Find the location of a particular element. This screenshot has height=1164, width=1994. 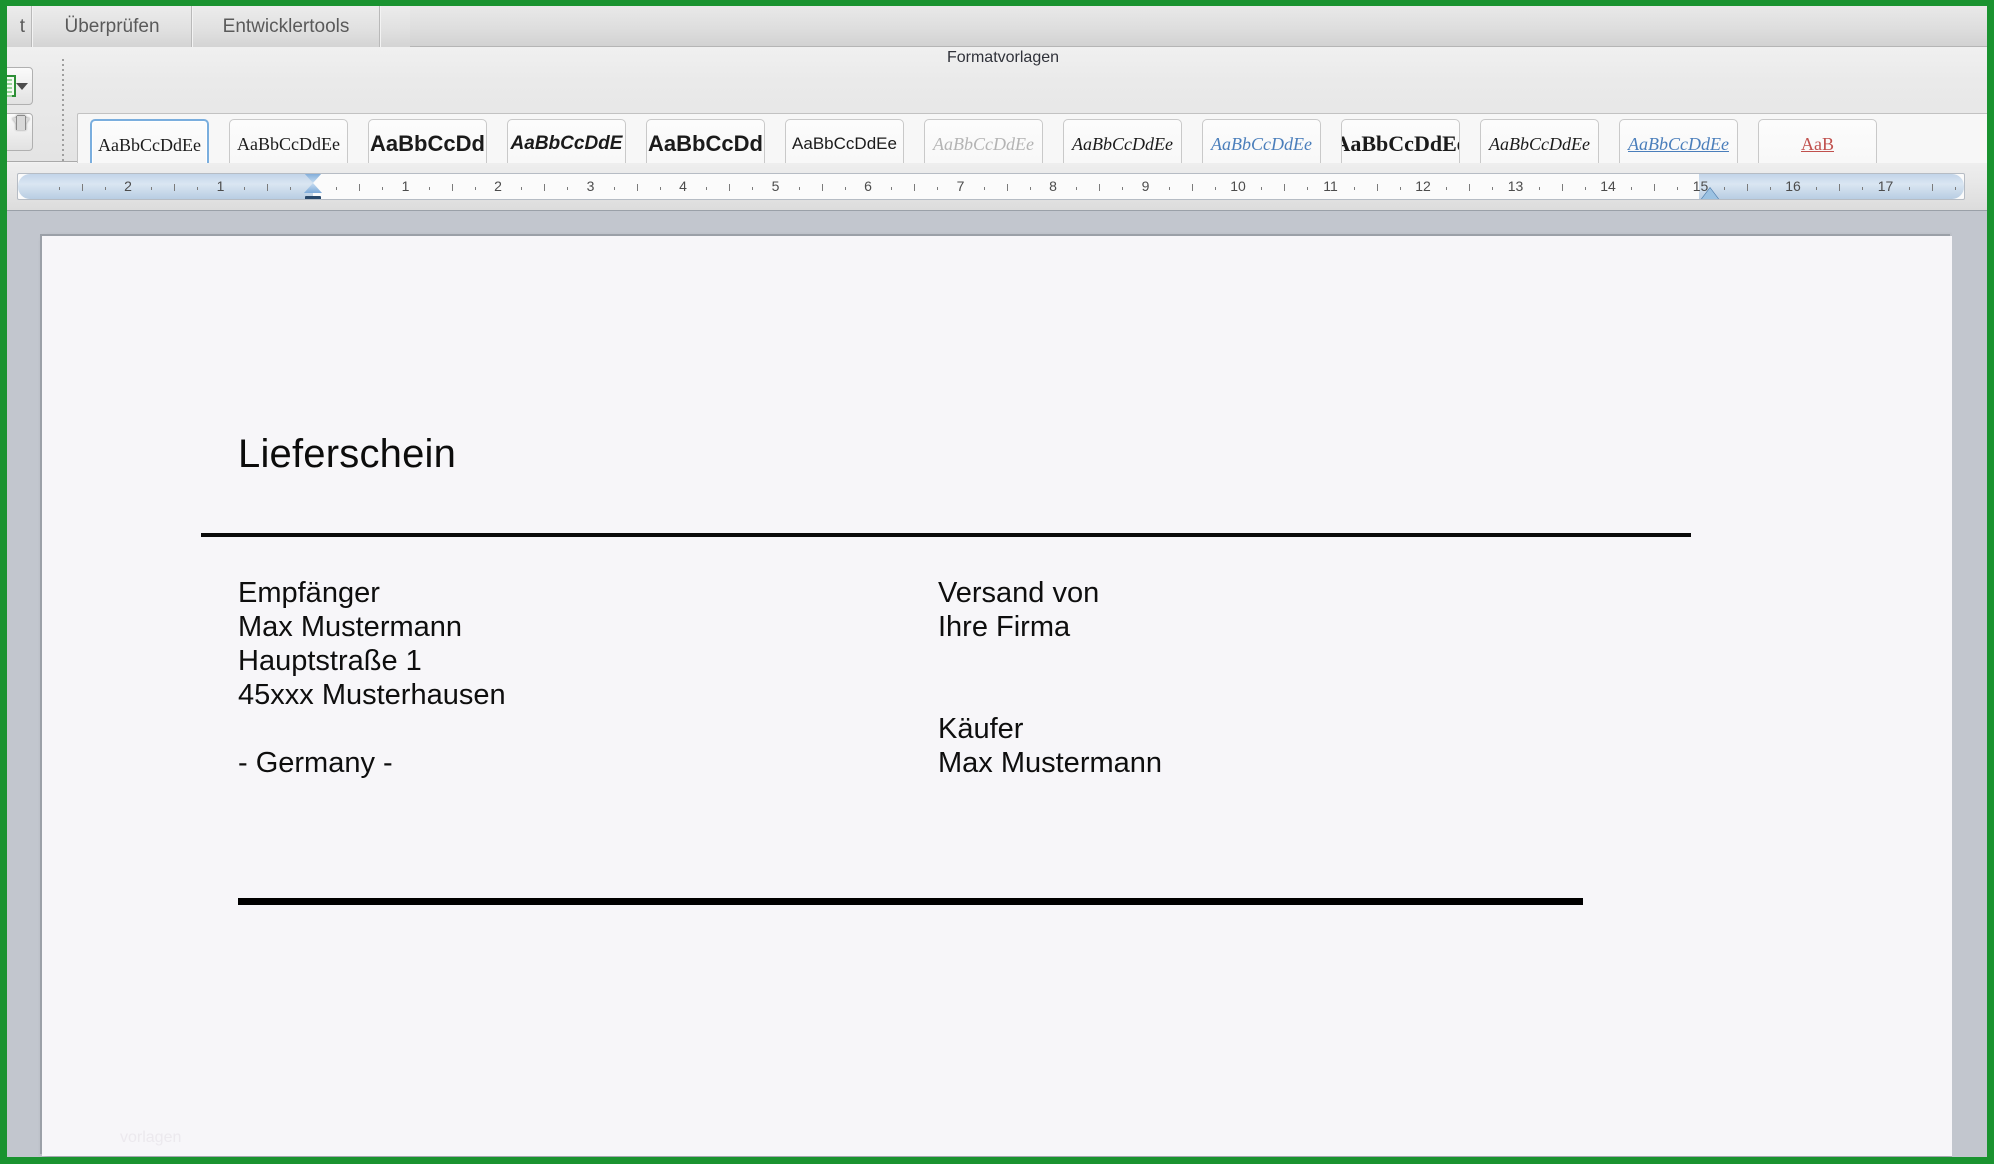

tab-ueberpruefen: Überprüfen is located at coordinates (112, 26).